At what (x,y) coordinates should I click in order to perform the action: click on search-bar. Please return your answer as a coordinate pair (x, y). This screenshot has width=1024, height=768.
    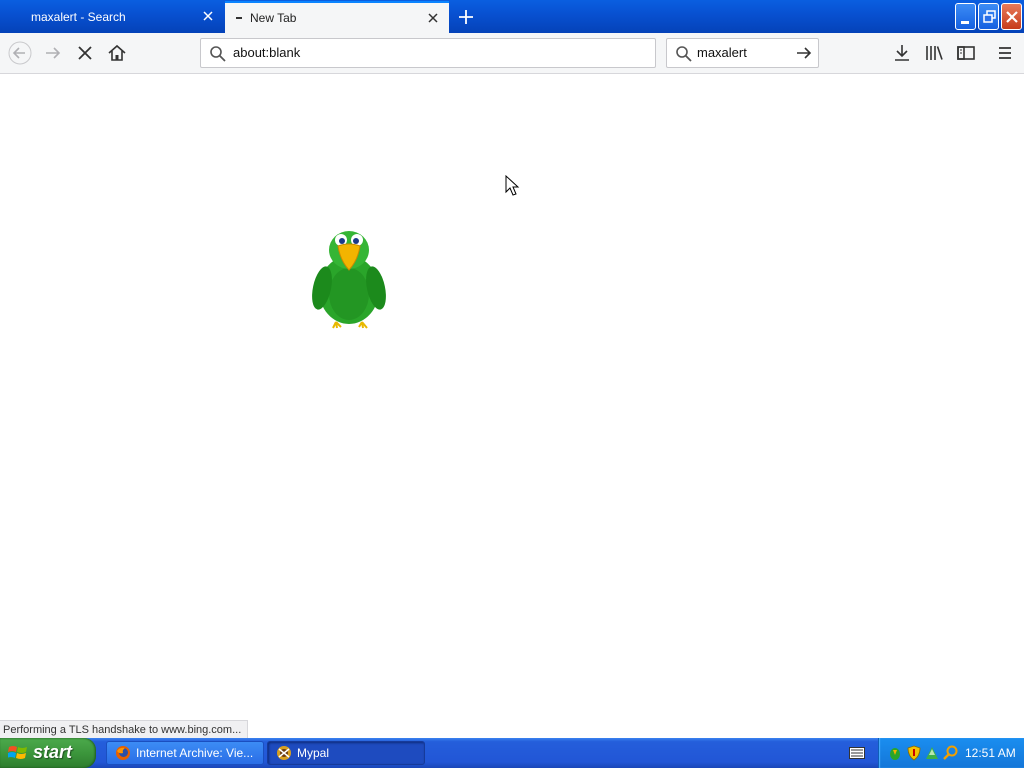
    Looking at the image, I should click on (742, 53).